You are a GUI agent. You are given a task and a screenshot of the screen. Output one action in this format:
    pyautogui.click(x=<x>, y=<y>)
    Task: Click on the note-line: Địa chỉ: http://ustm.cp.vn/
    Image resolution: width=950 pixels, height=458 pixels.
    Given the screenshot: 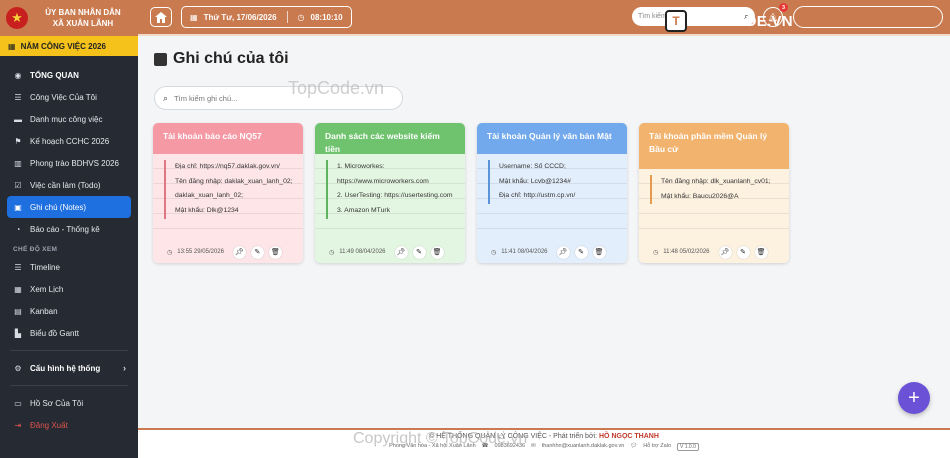 What is the action you would take?
    pyautogui.click(x=537, y=196)
    